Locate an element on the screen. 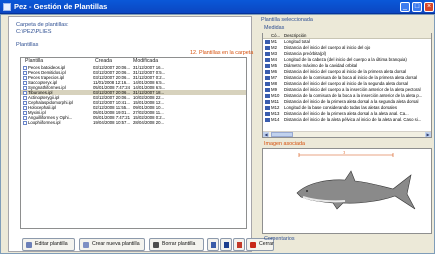 The width and height of the screenshot is (435, 254). info-icon is located at coordinates (226, 245).